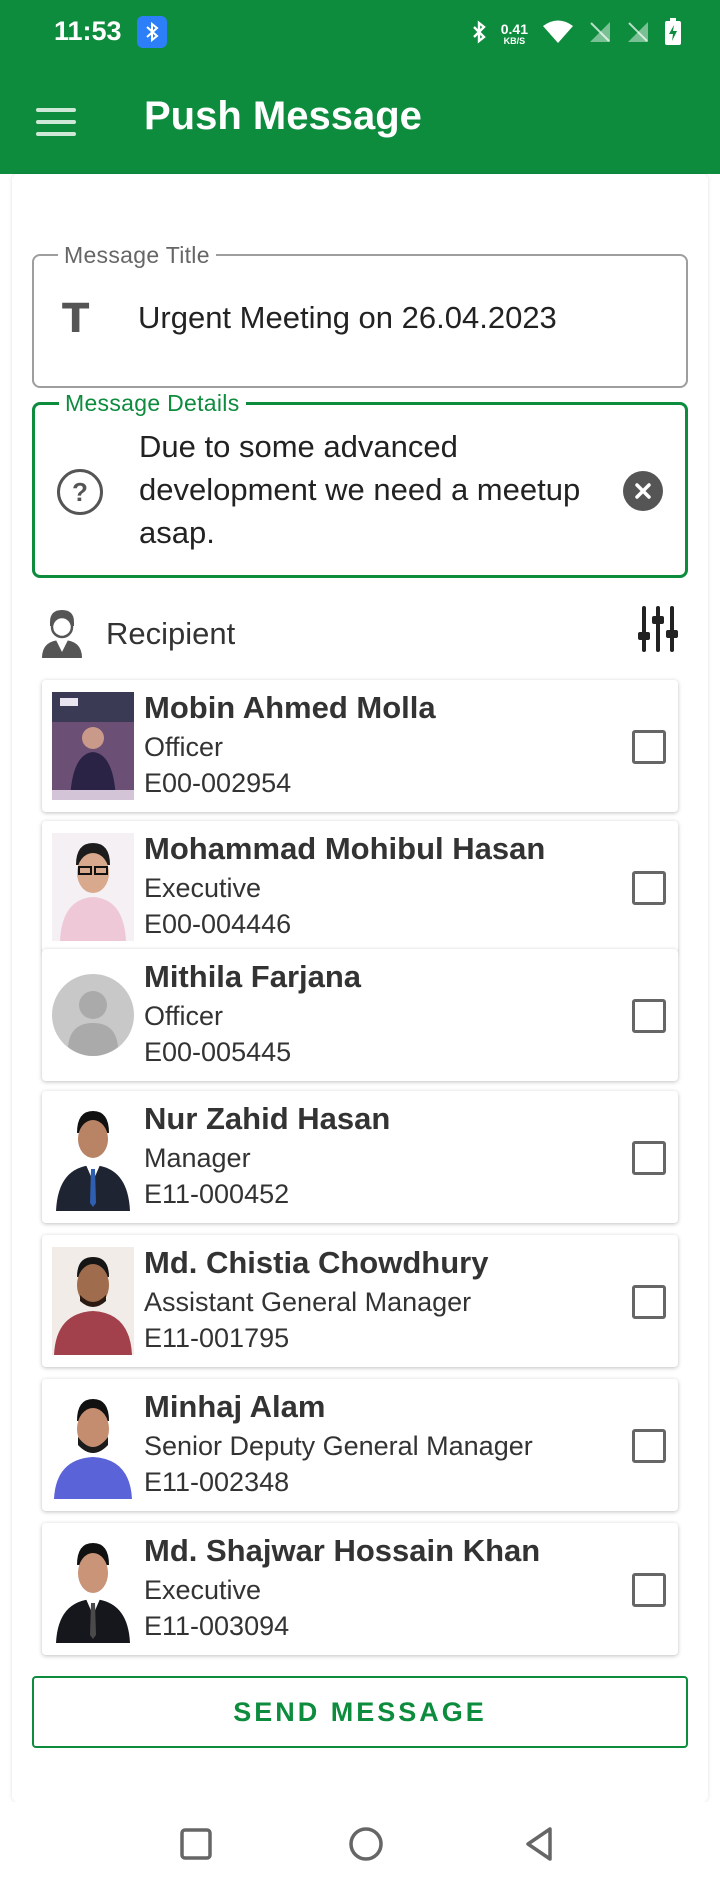  Describe the element at coordinates (196, 1844) in the screenshot. I see `recents-icon` at that location.